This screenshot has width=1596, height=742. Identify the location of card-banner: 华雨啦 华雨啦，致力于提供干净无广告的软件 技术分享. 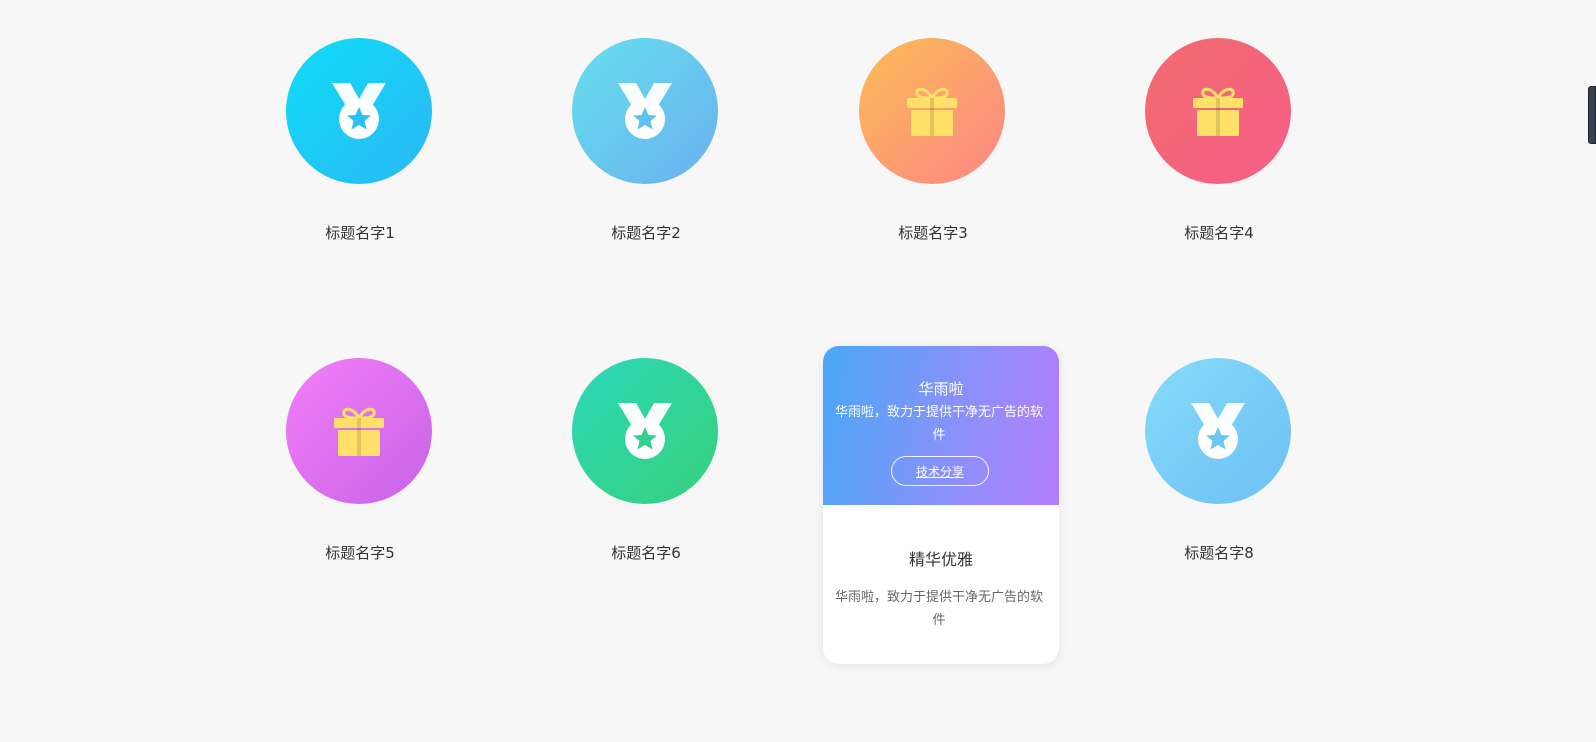
(941, 425).